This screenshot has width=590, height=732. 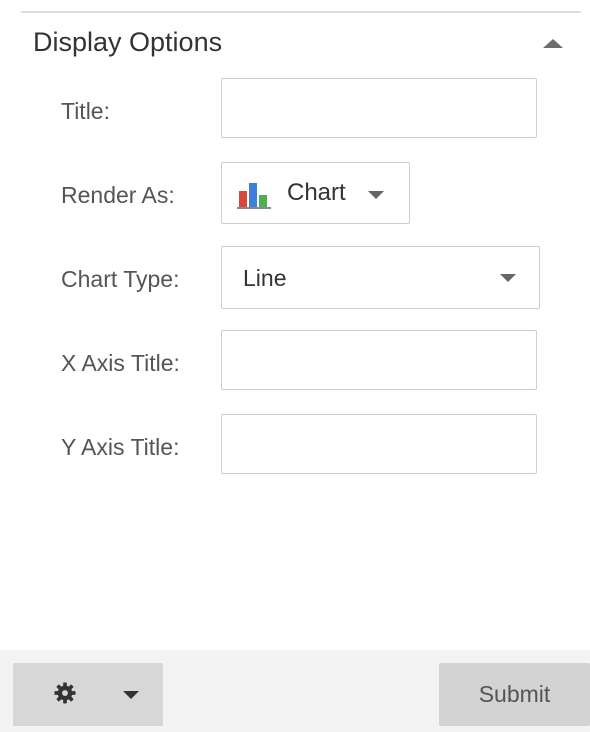 I want to click on submit-button: Submit, so click(x=514, y=694).